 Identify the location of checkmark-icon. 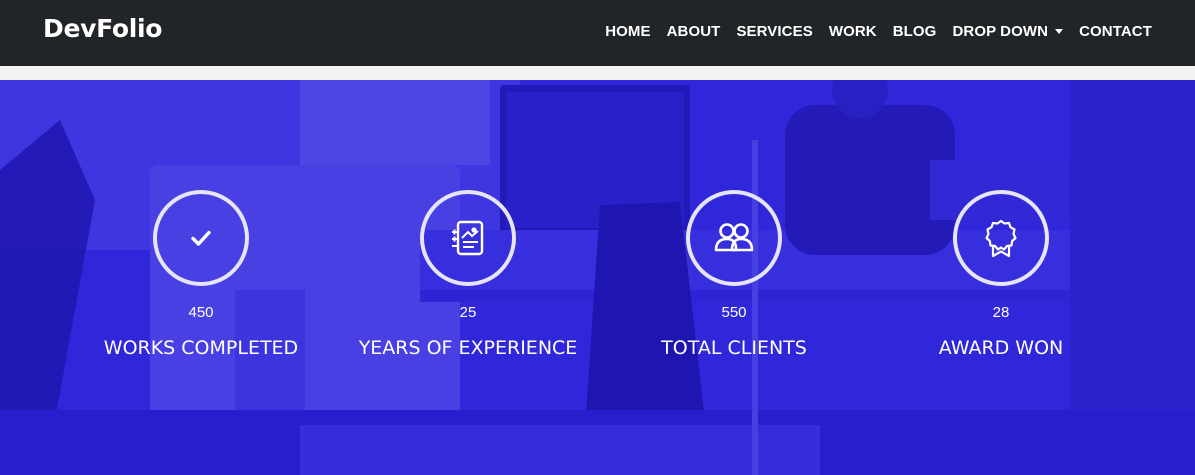
(201, 238).